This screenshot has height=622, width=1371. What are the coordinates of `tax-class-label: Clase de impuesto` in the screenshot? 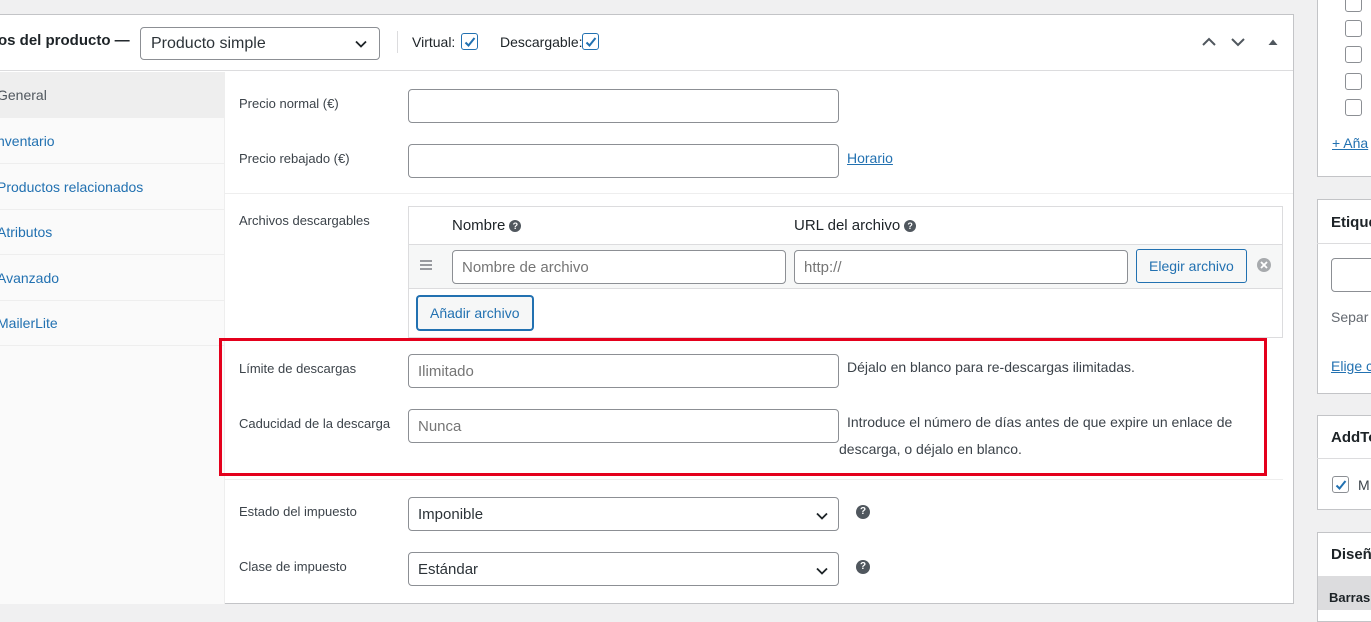 It's located at (293, 566).